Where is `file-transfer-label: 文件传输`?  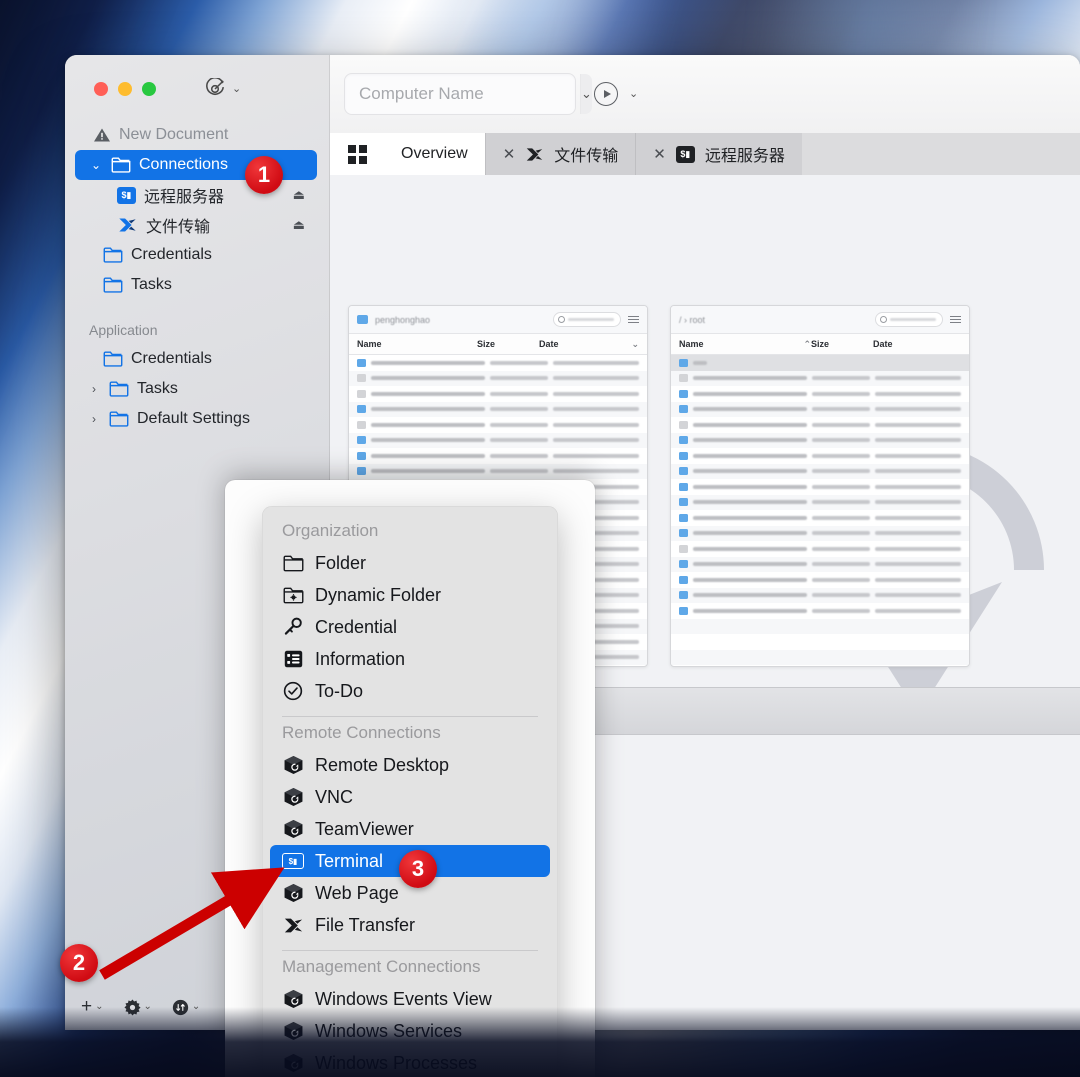
file-transfer-label: 文件传输 is located at coordinates (178, 227).